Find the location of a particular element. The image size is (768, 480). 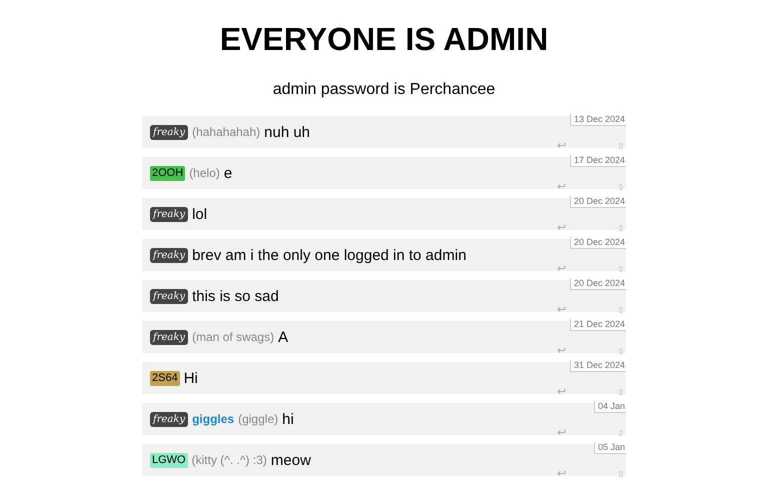

message-text: this is so sad is located at coordinates (235, 296).